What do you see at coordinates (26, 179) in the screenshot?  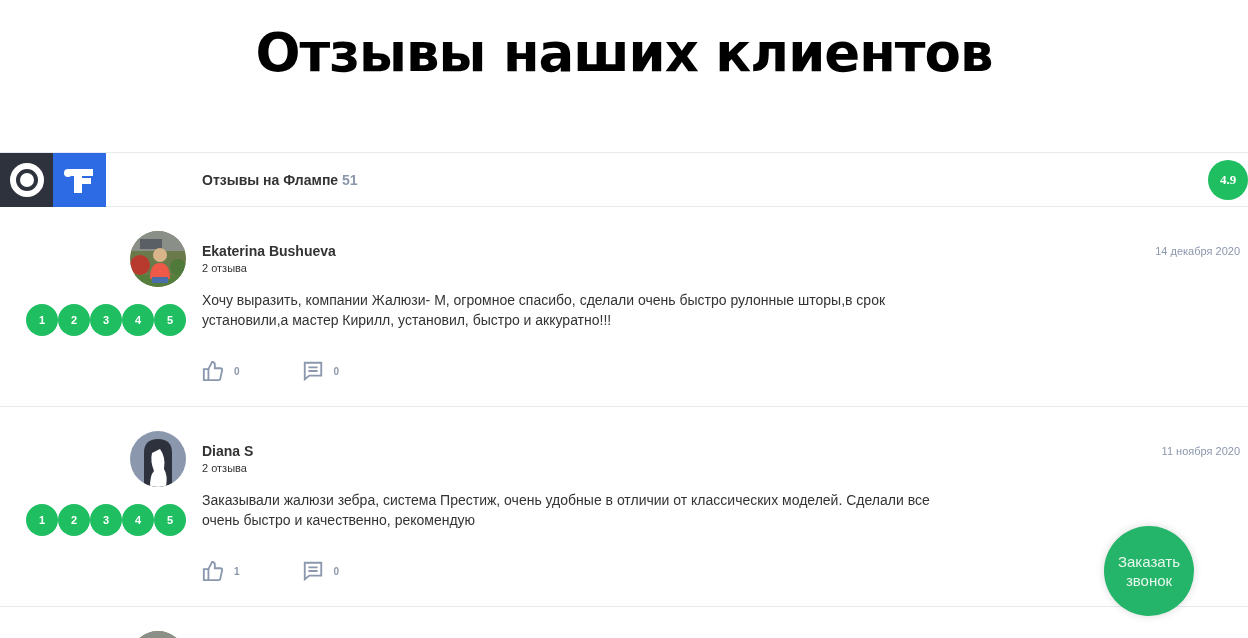 I see `ring-logo-icon` at bounding box center [26, 179].